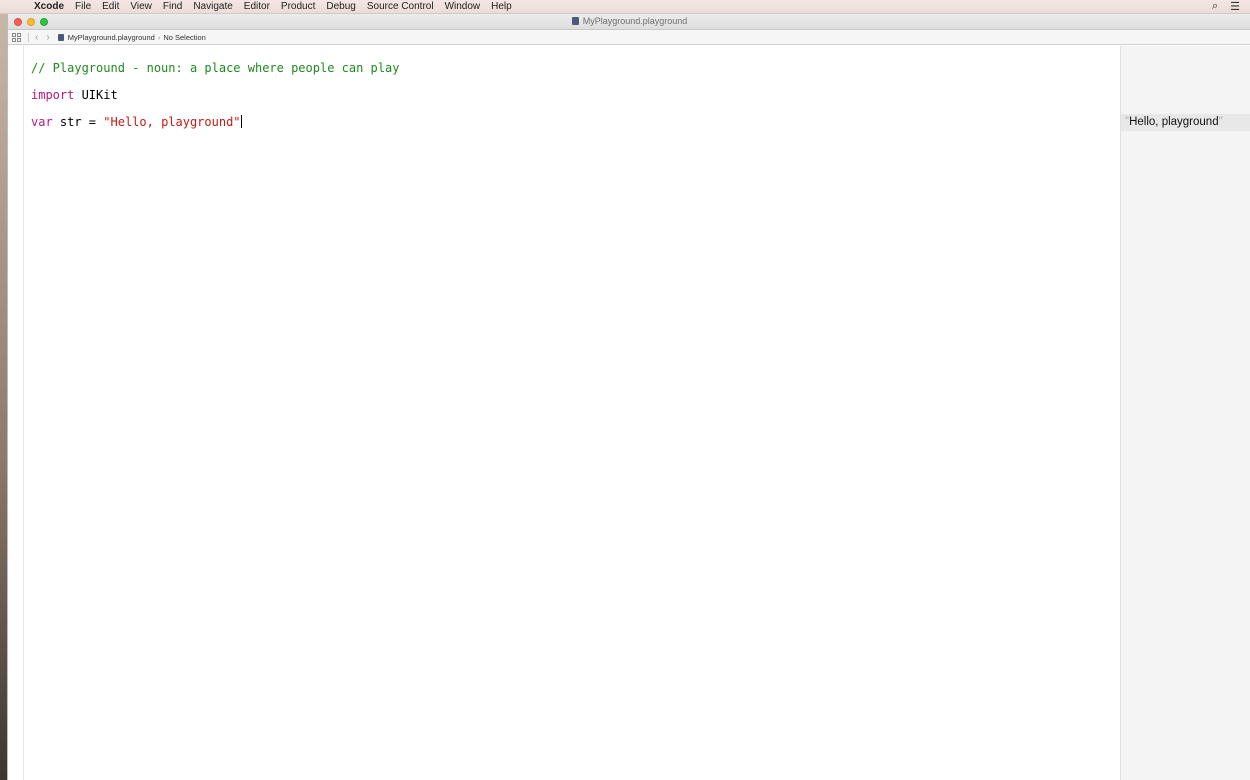  I want to click on related-items-icon, so click(17, 37).